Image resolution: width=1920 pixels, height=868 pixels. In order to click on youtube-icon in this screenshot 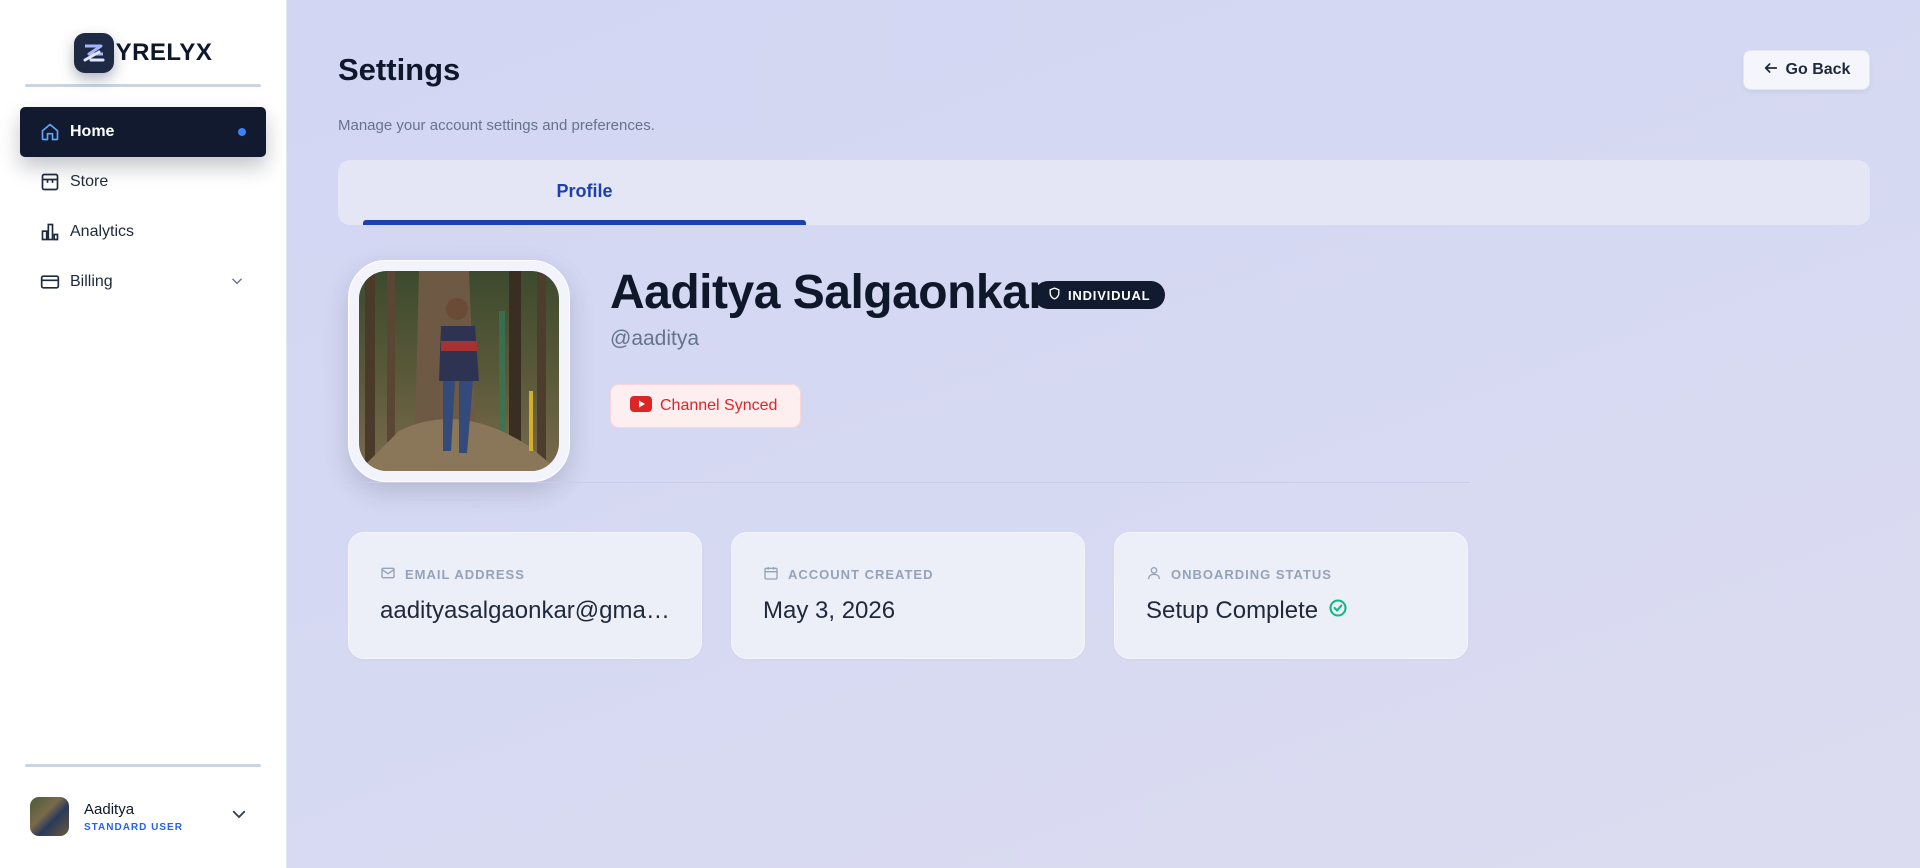, I will do `click(641, 406)`.